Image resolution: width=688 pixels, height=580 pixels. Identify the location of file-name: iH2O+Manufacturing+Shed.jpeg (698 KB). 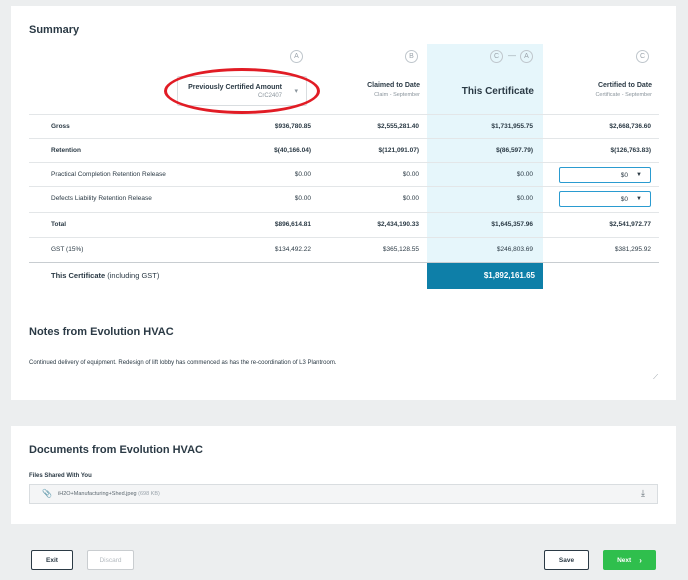
(109, 494).